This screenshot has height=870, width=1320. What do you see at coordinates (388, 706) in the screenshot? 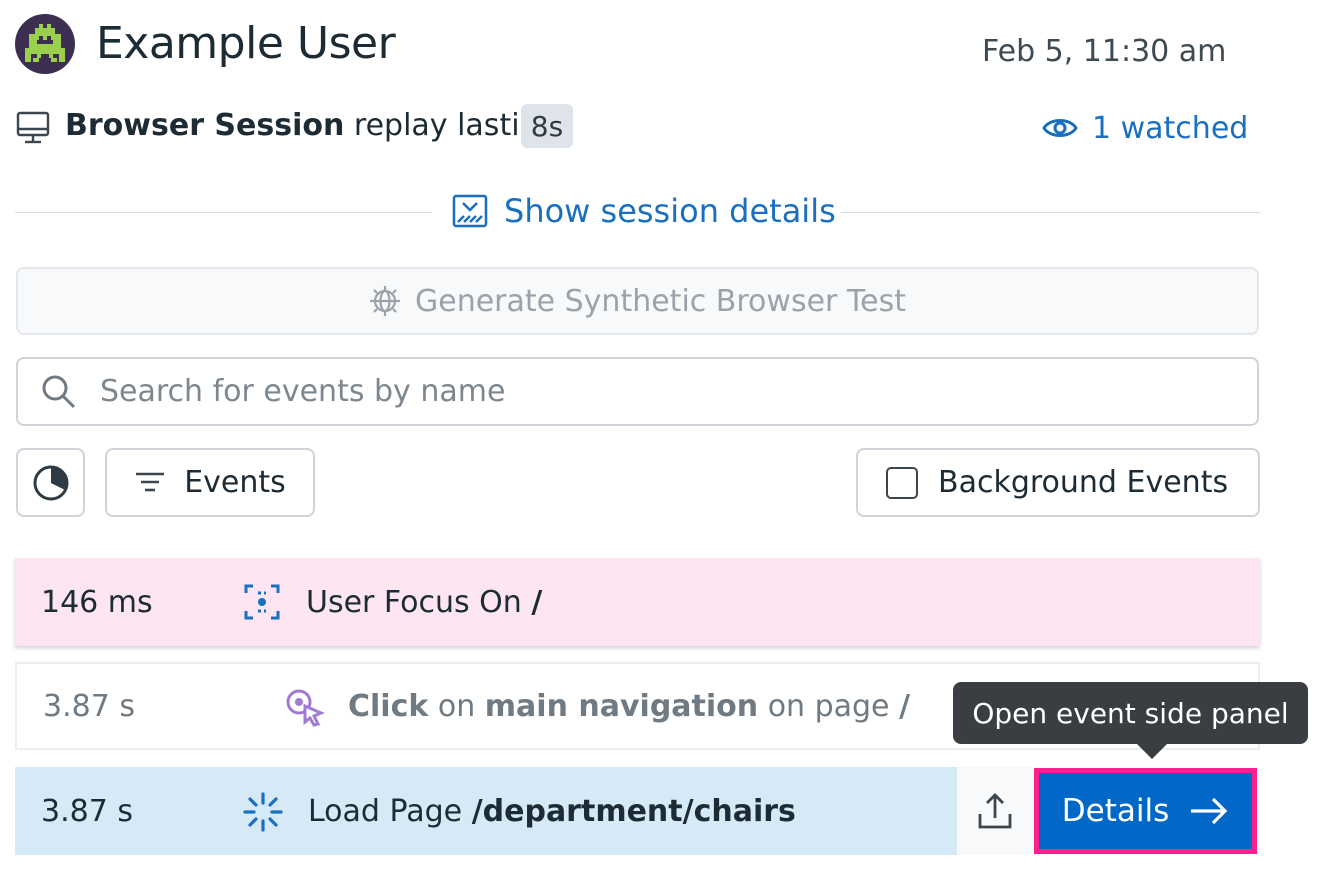
I see `event-action: Click` at bounding box center [388, 706].